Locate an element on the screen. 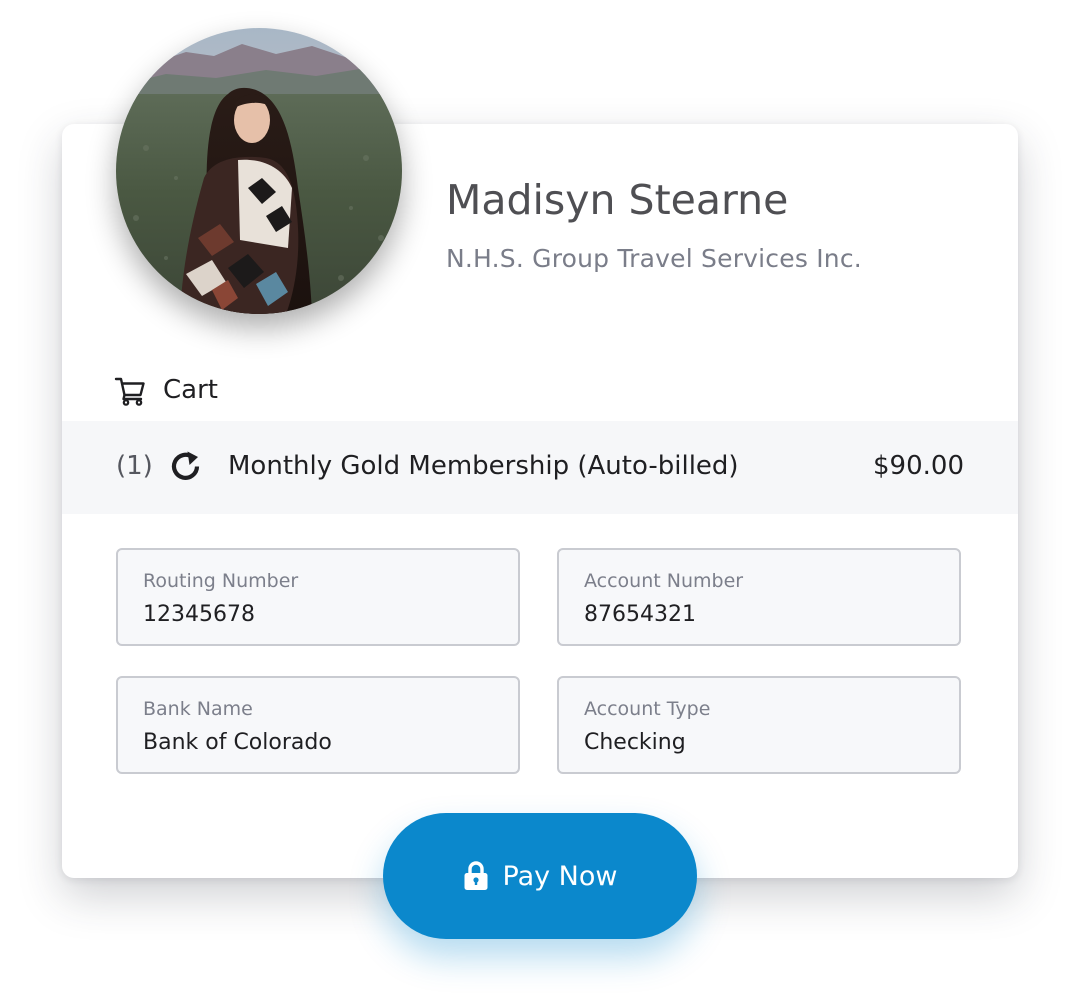  cart-item-price: $90.00 is located at coordinates (918, 466).